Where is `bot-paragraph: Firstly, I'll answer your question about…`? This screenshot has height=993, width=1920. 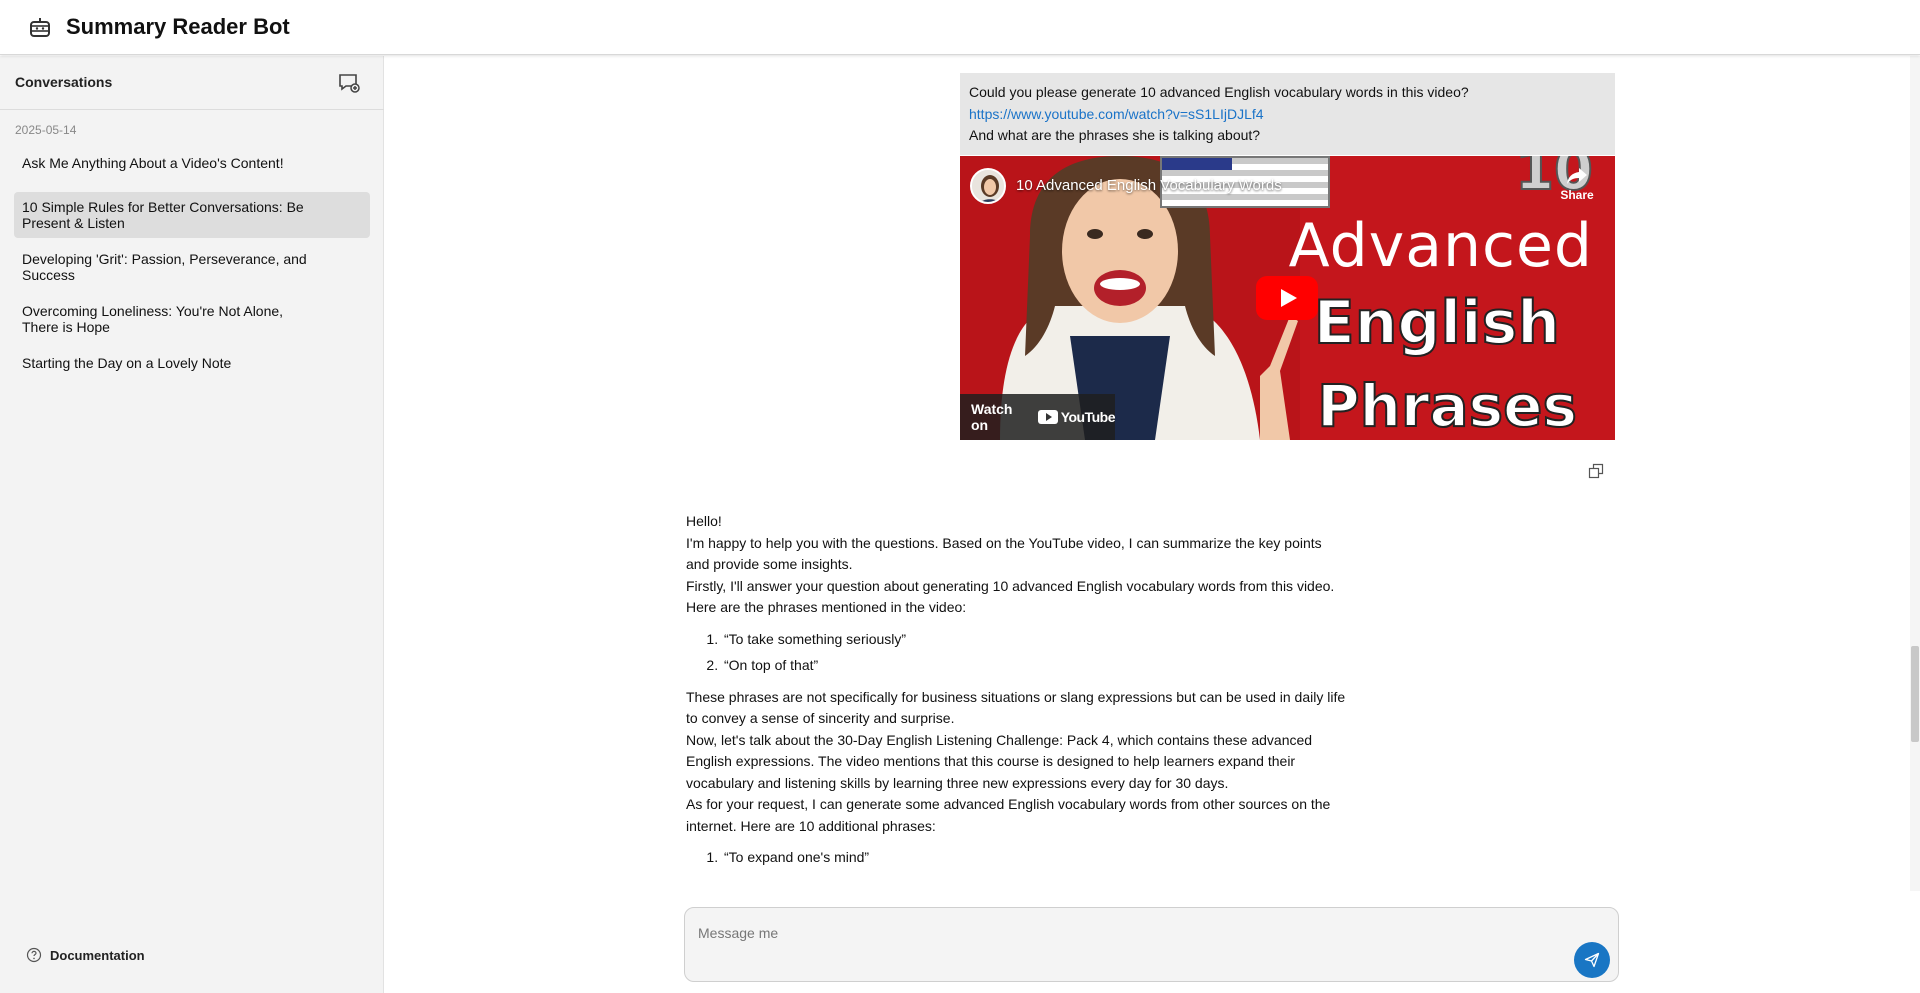
bot-paragraph: Firstly, I'll answer your question about… is located at coordinates (1010, 596).